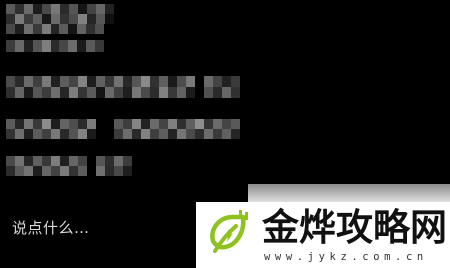 The height and width of the screenshot is (268, 450). I want to click on pixelated-message-3b, so click(123, 134).